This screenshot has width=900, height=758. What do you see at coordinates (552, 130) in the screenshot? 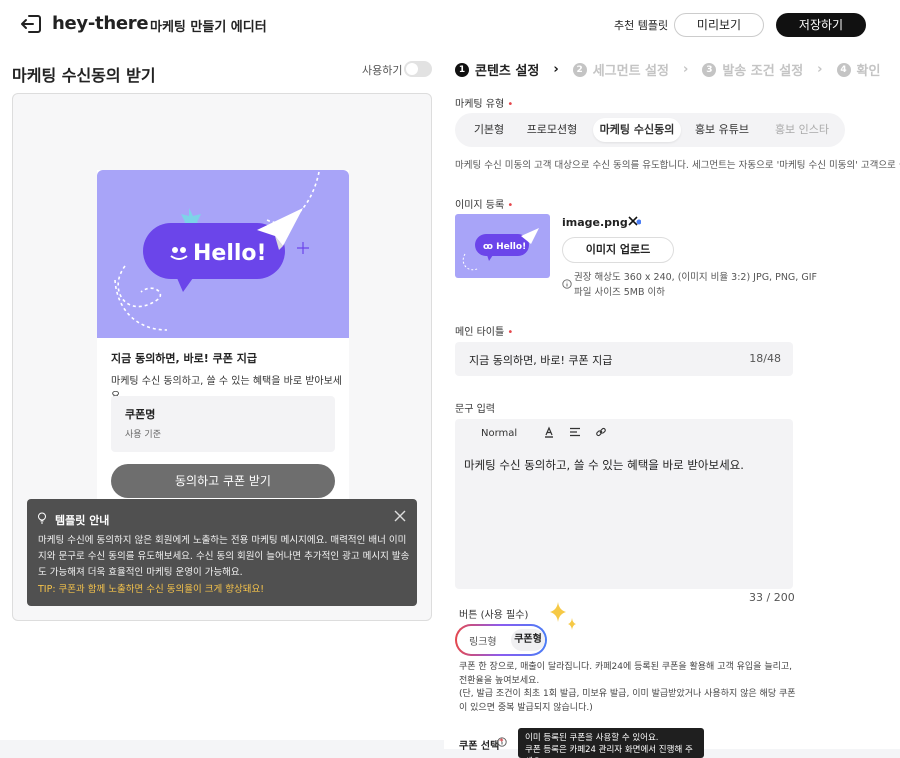
I see `type-promotion: 프로모션형` at bounding box center [552, 130].